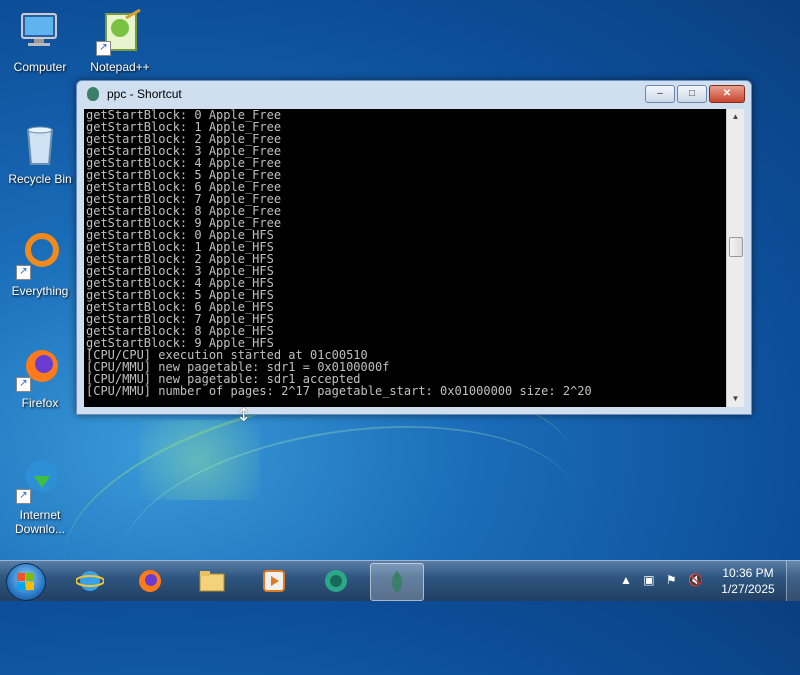 This screenshot has width=800, height=675. What do you see at coordinates (200, 460) in the screenshot?
I see `wallpaper-glow` at bounding box center [200, 460].